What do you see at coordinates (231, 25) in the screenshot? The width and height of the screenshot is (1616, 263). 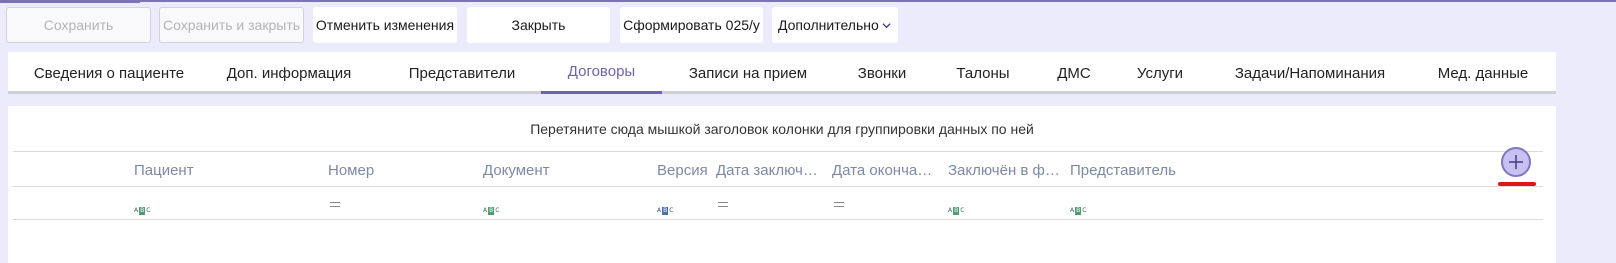 I see `save-and-close-button: Сохранить и закрыть` at bounding box center [231, 25].